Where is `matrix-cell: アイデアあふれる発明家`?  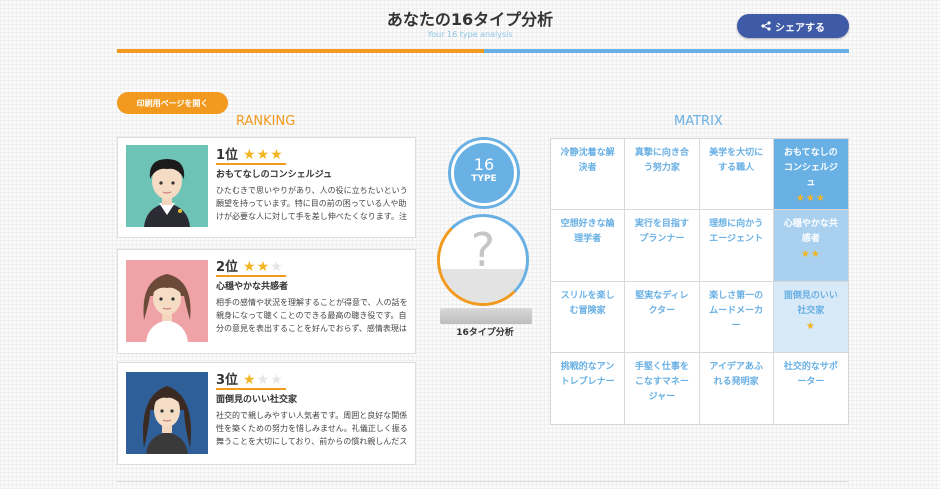
matrix-cell: アイデアあふれる発明家 is located at coordinates (737, 388).